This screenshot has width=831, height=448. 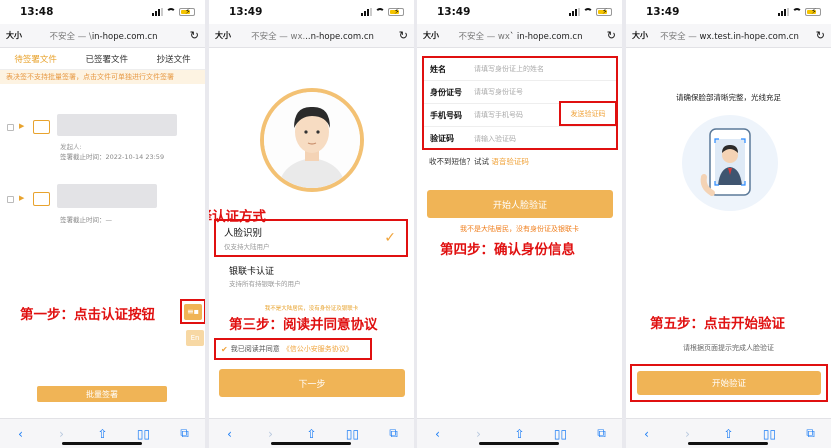 I want to click on face-recognition-option: 人脸识别 仅支持大陆用户 ✓, so click(x=311, y=238).